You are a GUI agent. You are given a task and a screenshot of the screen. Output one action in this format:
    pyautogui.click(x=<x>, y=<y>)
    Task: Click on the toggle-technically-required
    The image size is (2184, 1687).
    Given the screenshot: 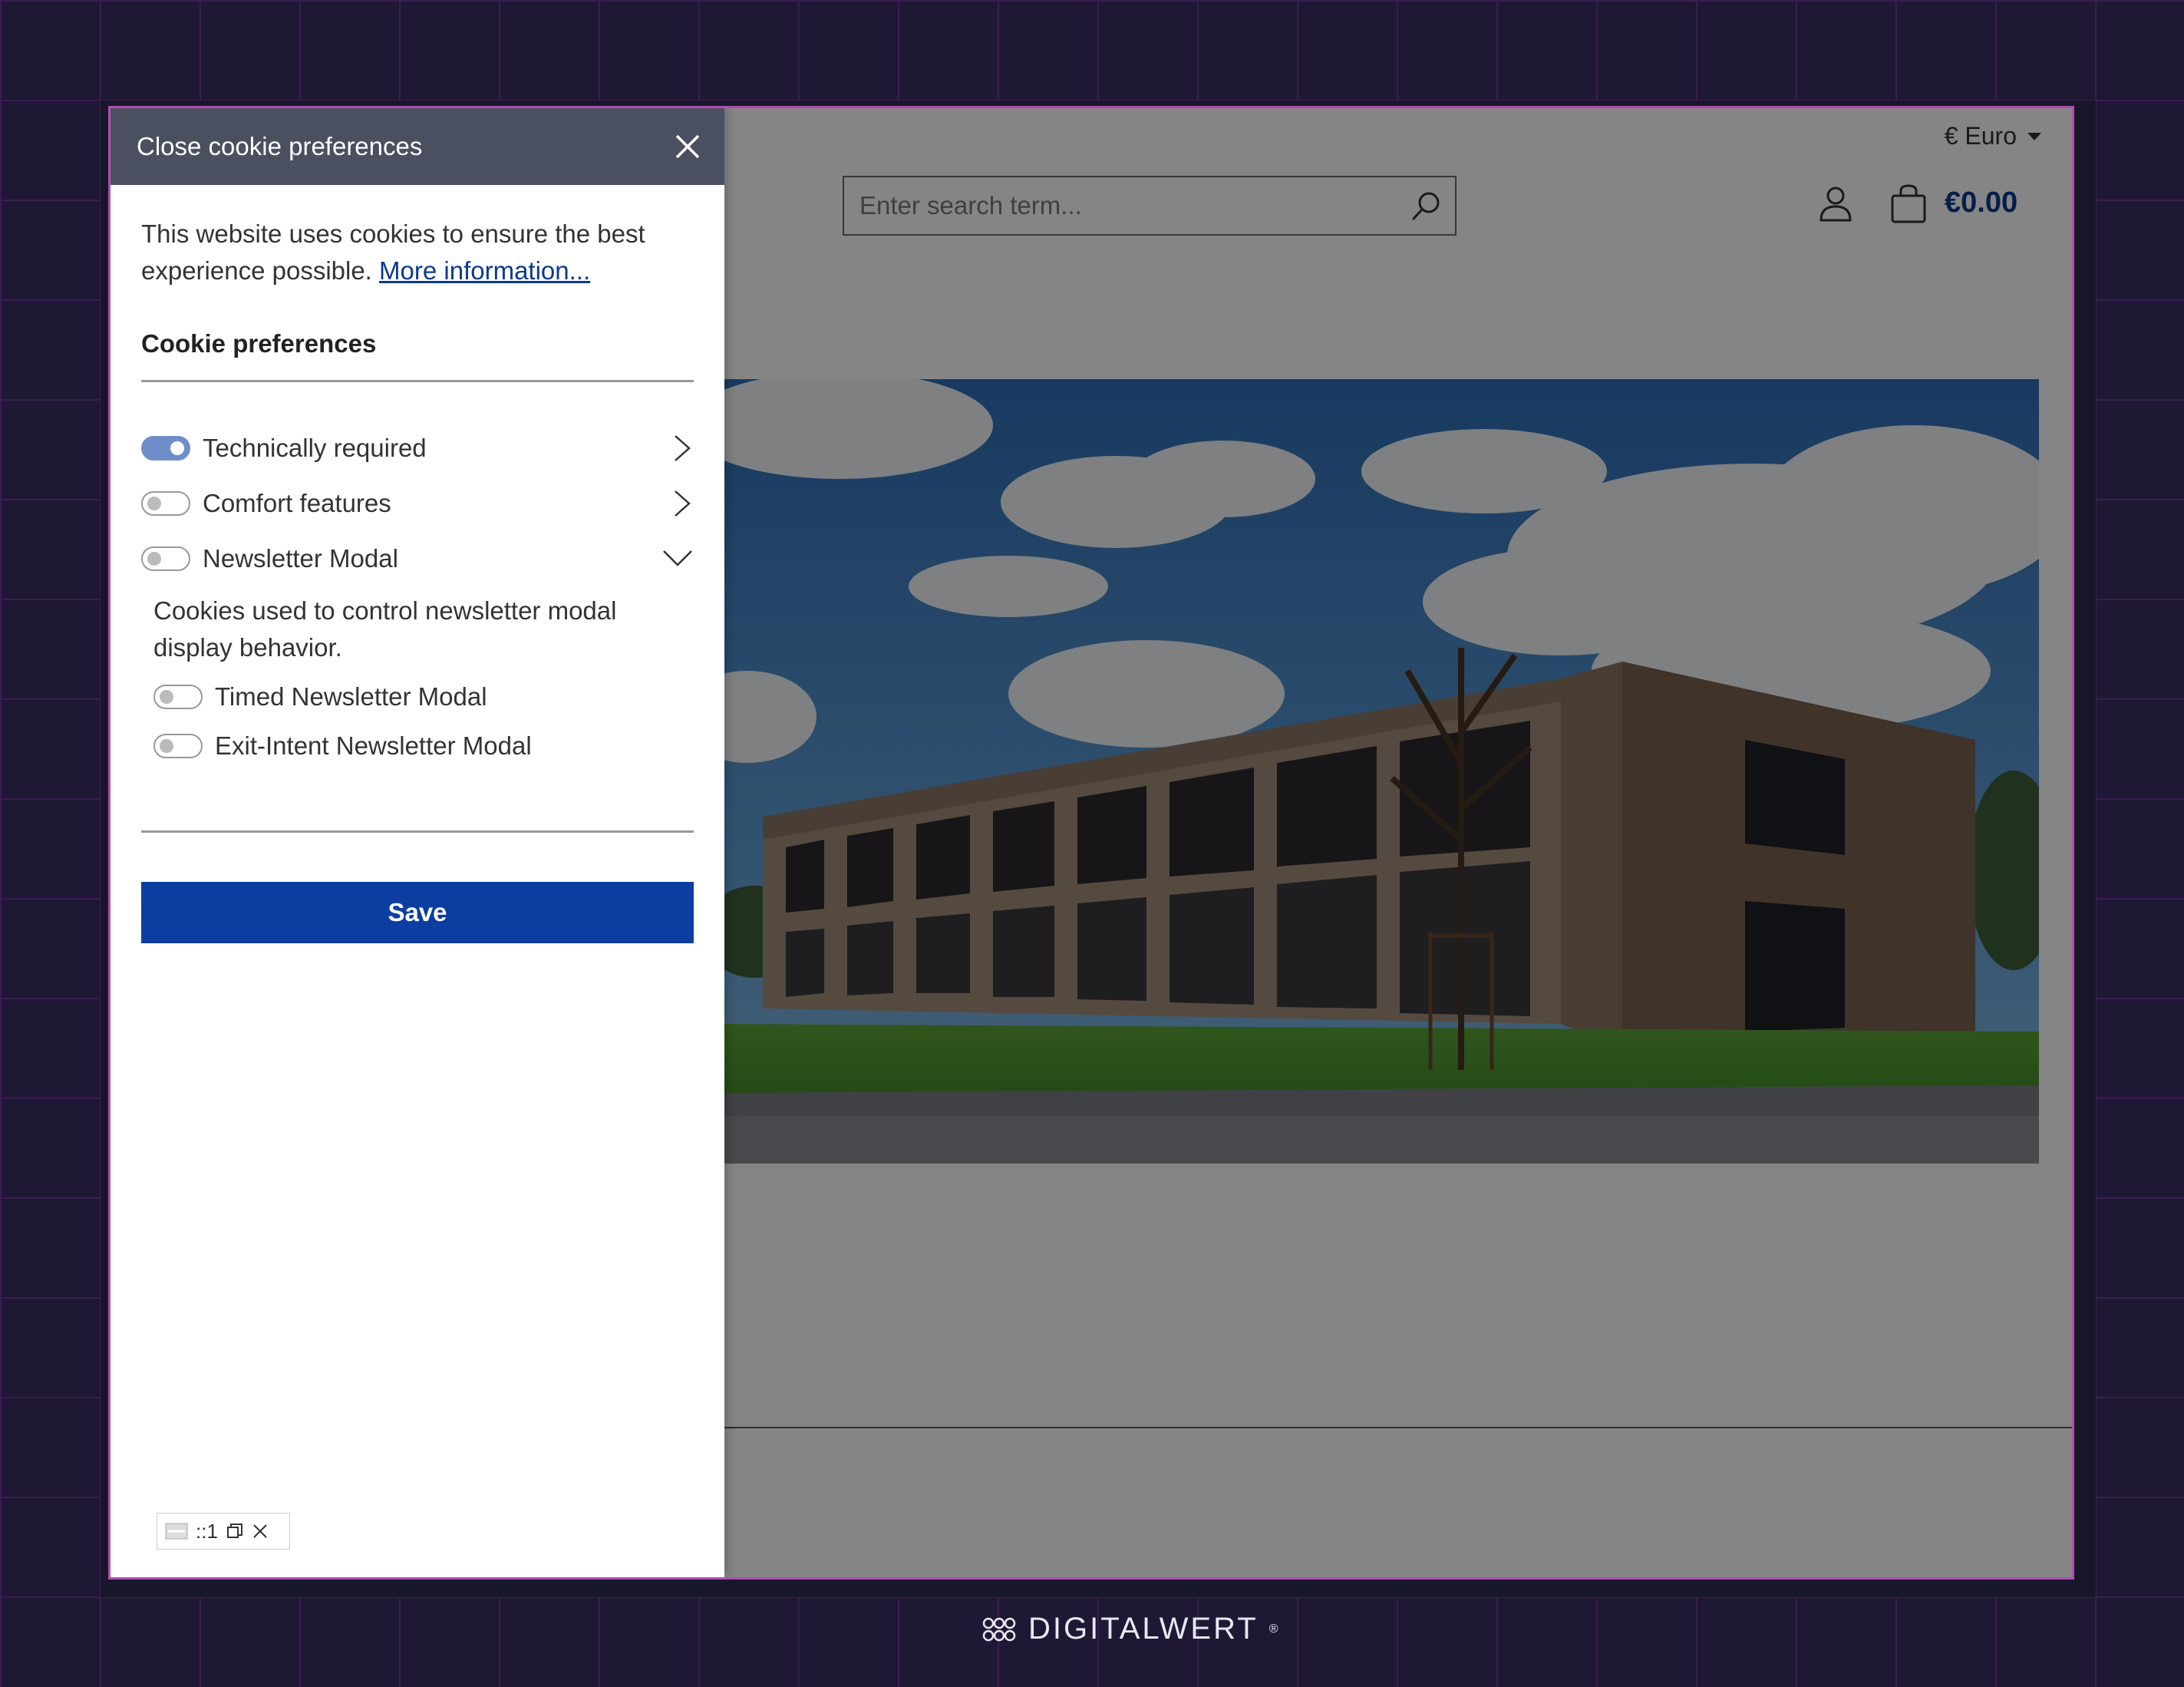 What is the action you would take?
    pyautogui.click(x=166, y=449)
    